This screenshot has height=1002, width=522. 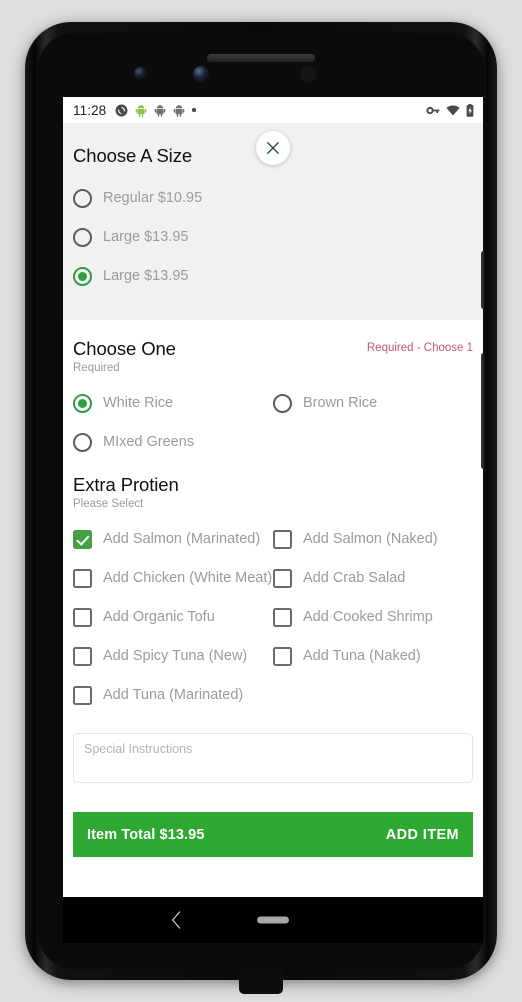 I want to click on protein-option-crab-salad: Add Crab Salad, so click(x=373, y=578).